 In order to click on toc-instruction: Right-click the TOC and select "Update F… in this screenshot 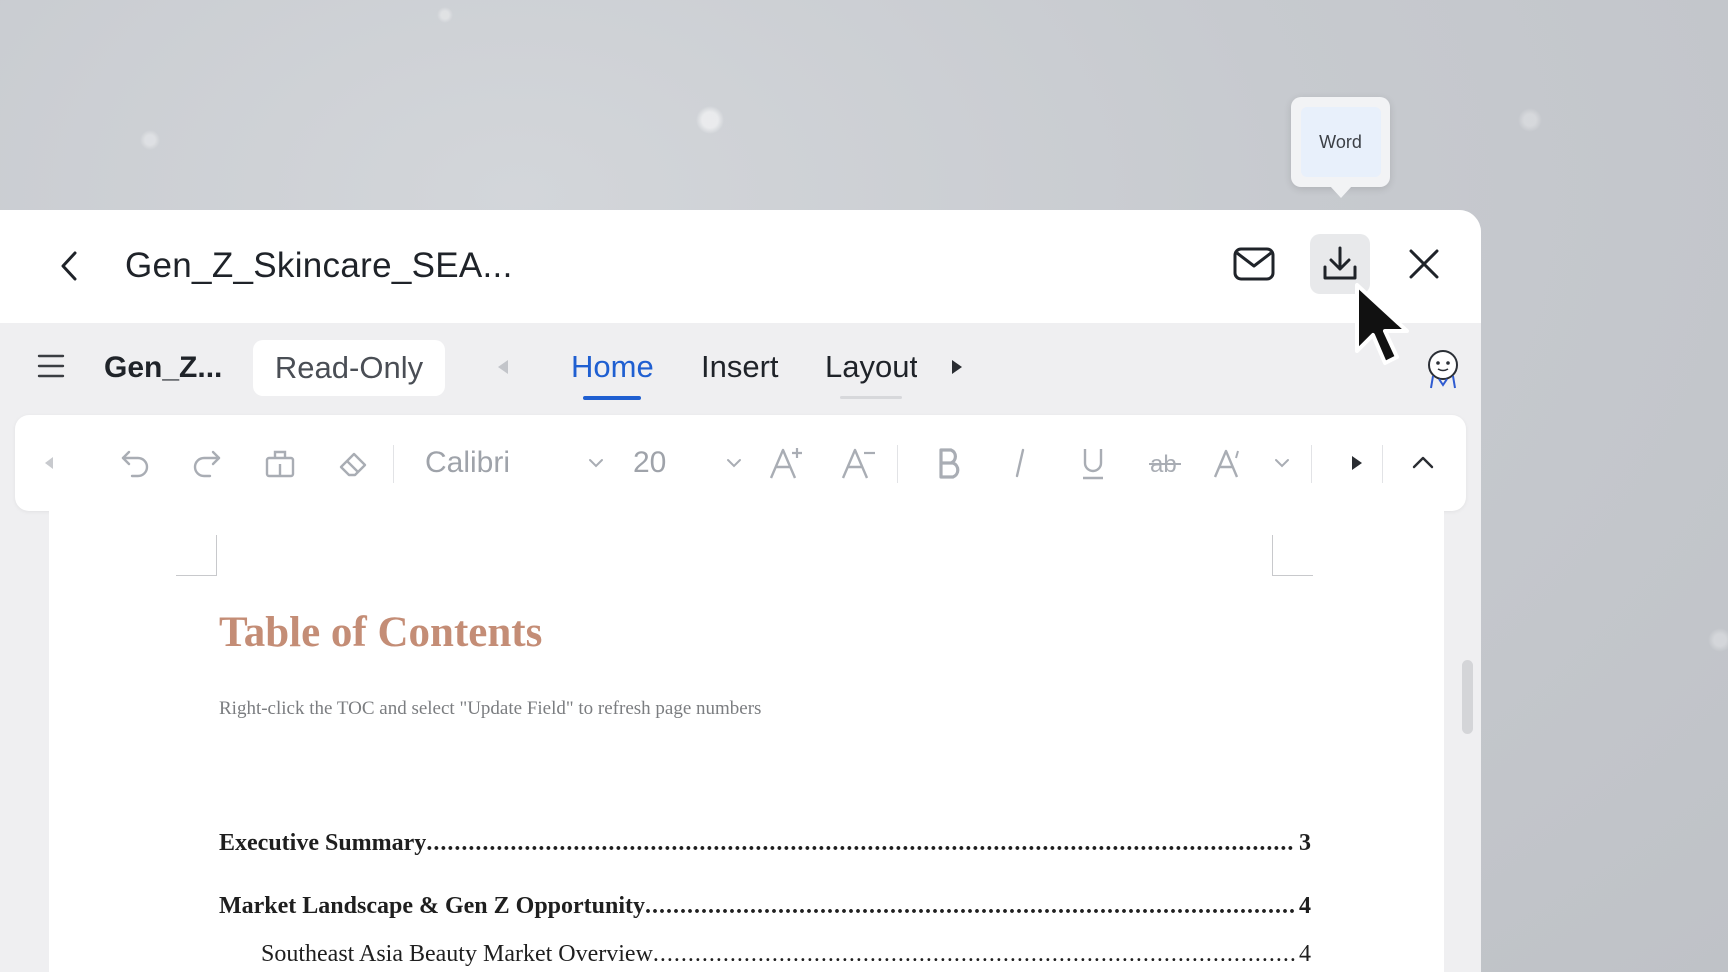, I will do `click(490, 708)`.